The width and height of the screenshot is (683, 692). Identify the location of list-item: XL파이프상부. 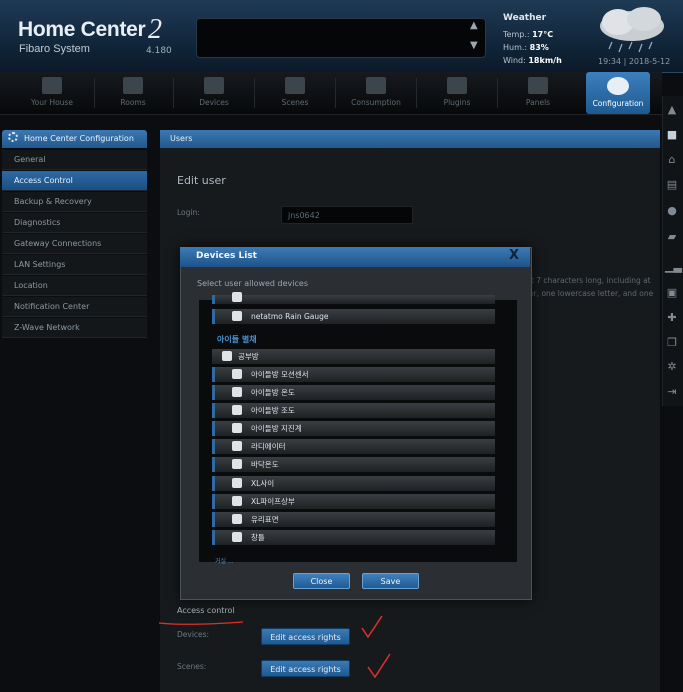
(353, 501).